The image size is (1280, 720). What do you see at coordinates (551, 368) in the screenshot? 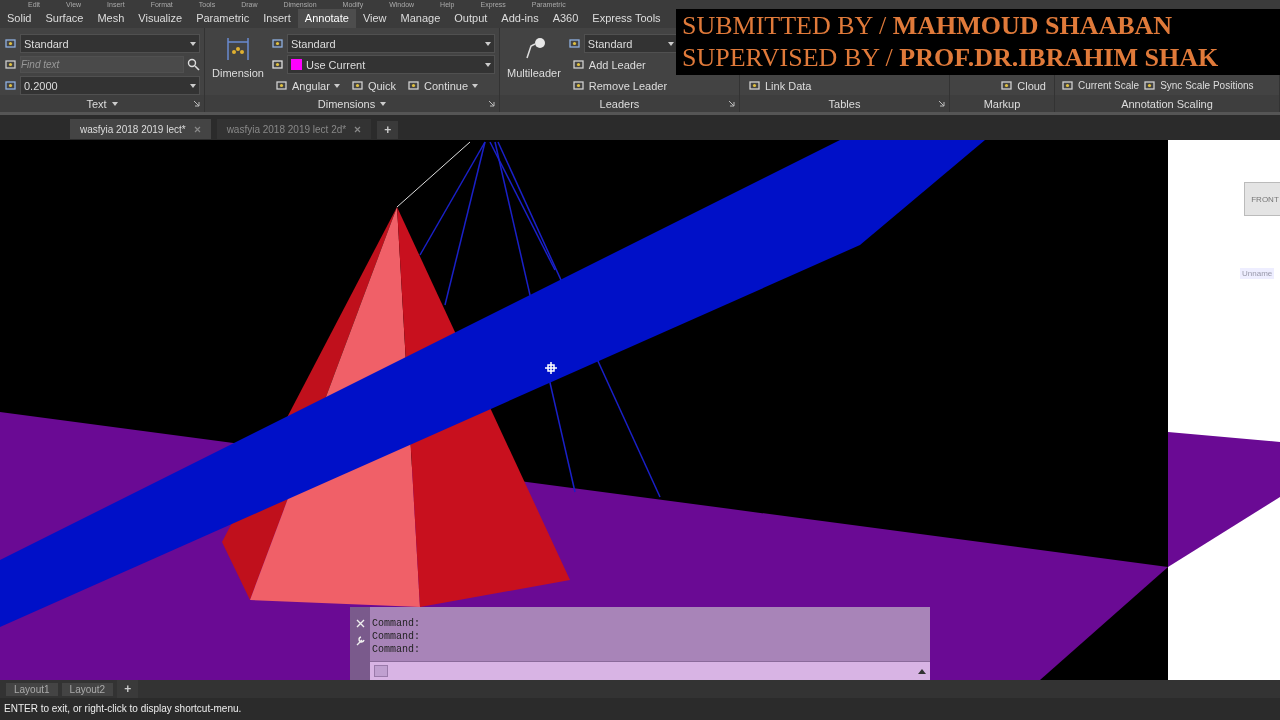
I see `cursor-icon` at bounding box center [551, 368].